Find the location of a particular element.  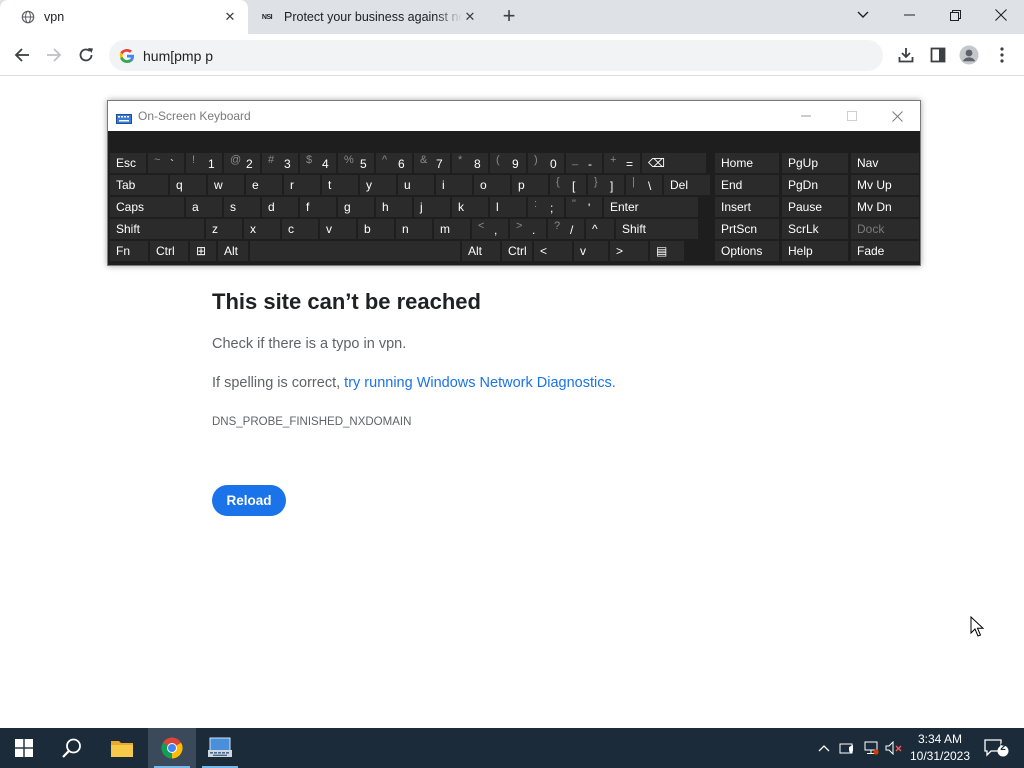

chevron-up-icon is located at coordinates (824, 748).